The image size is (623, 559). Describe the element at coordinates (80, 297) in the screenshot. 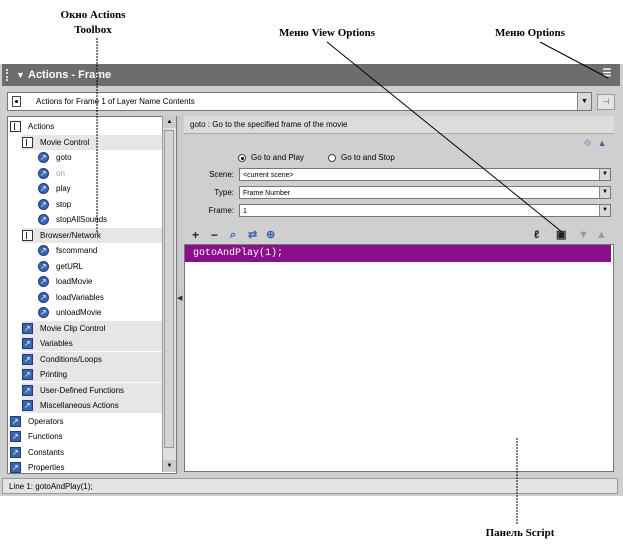

I see `toolbox-item-label: loadVariables` at that location.